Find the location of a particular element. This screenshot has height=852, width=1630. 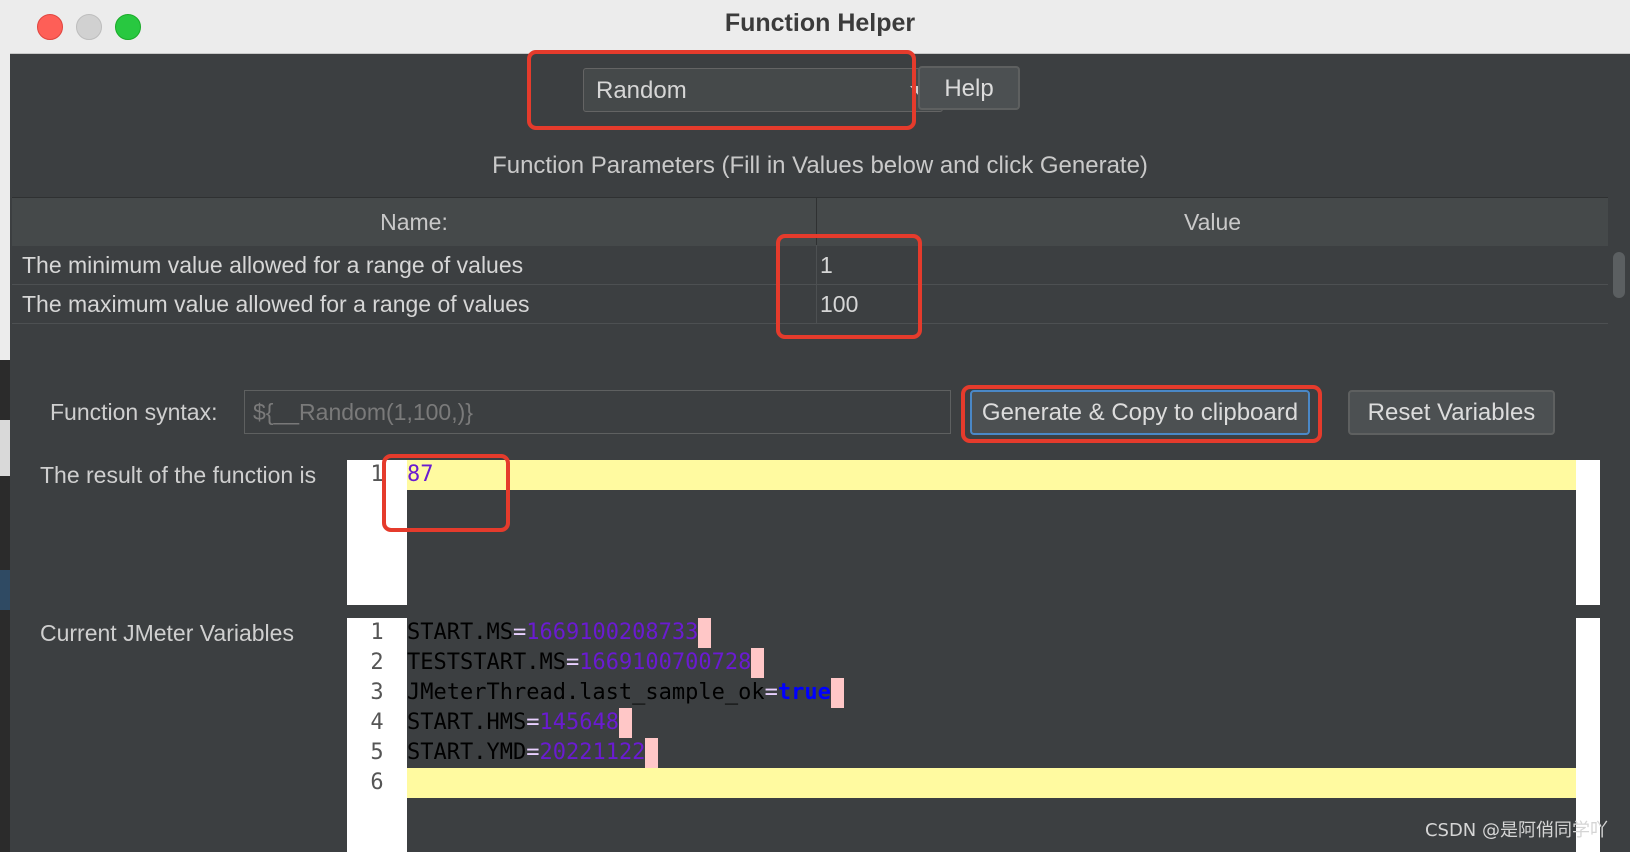

function-syntax-label: Function syntax: is located at coordinates (134, 412).